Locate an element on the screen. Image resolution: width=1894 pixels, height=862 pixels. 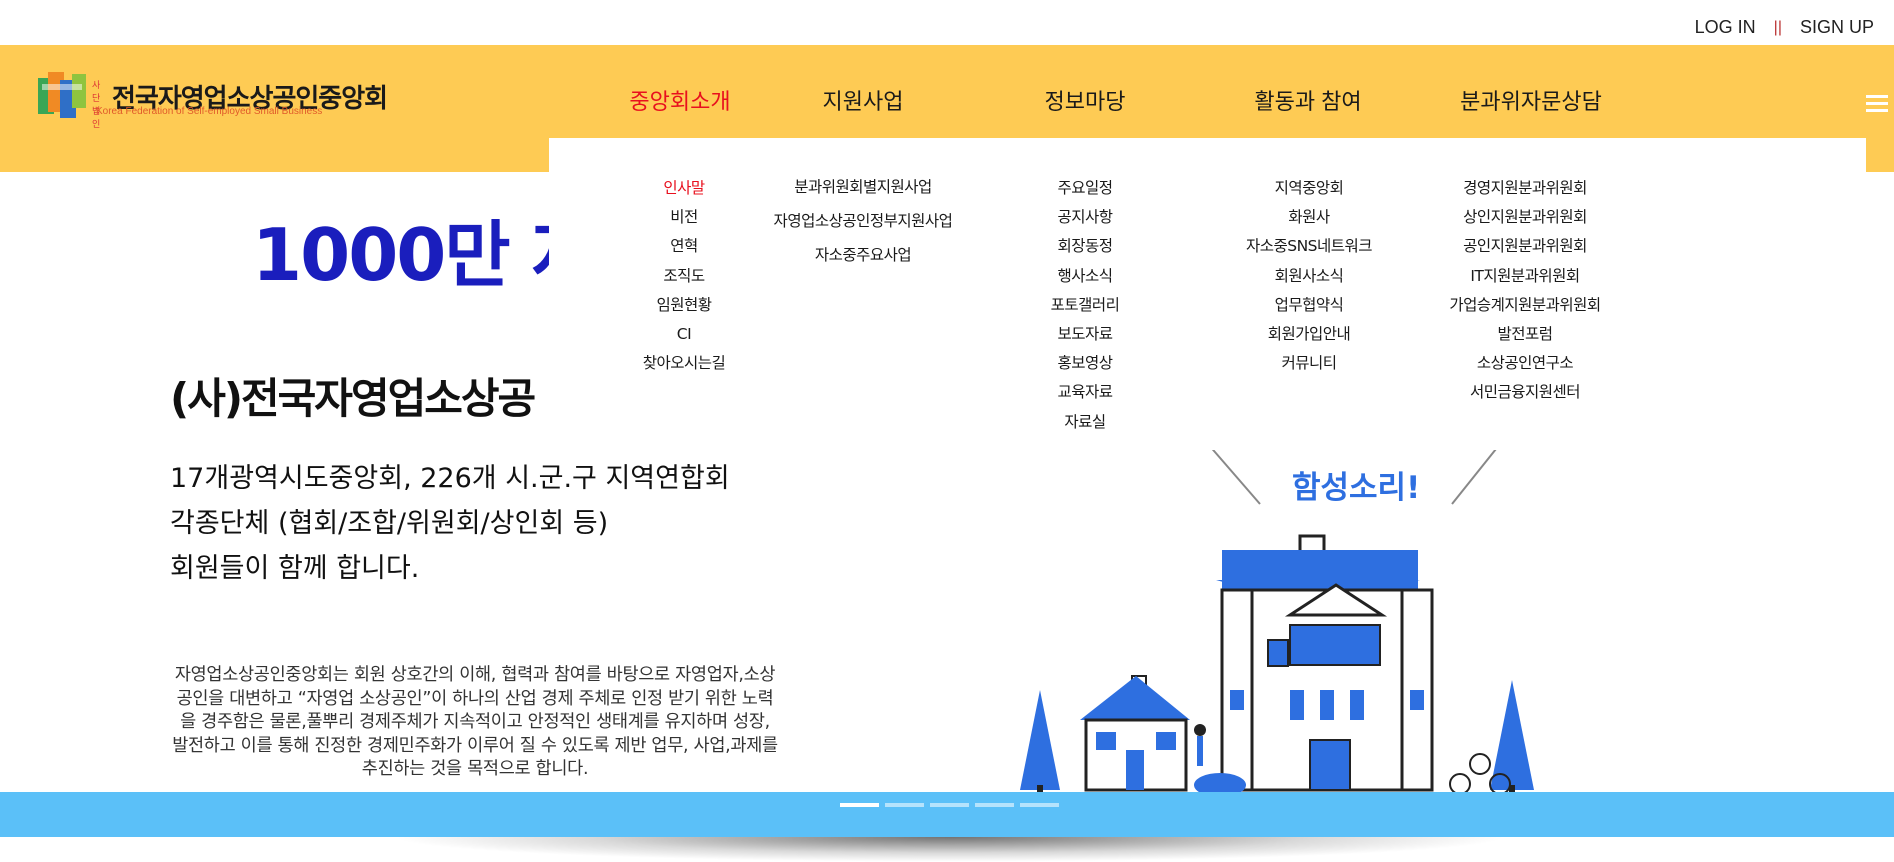
menu-item: 커뮤니티 is located at coordinates (1309, 363).